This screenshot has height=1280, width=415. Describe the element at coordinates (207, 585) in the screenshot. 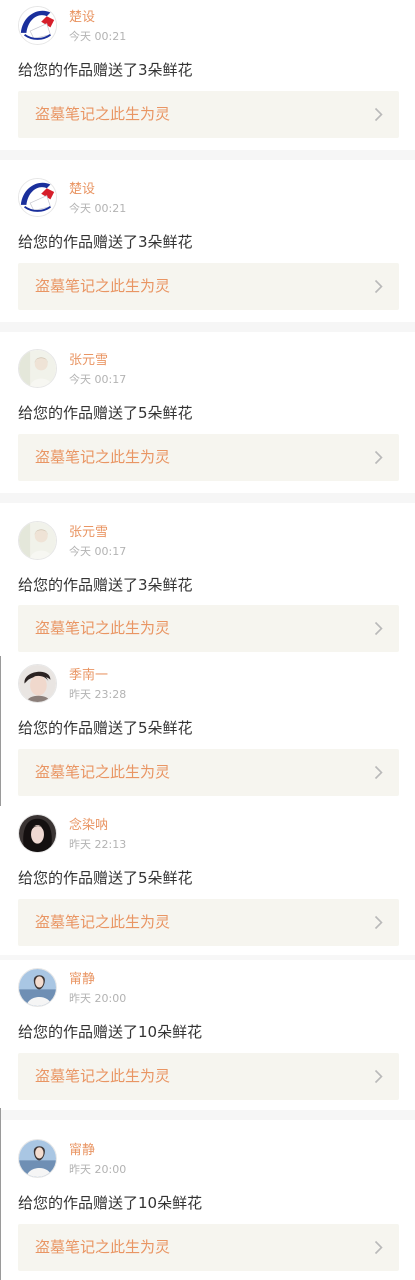

I see `notification-item: 张元雪 今天 00:17 给您的作品赠送了3朵鲜花 盗墓笔记之此生为灵` at that location.